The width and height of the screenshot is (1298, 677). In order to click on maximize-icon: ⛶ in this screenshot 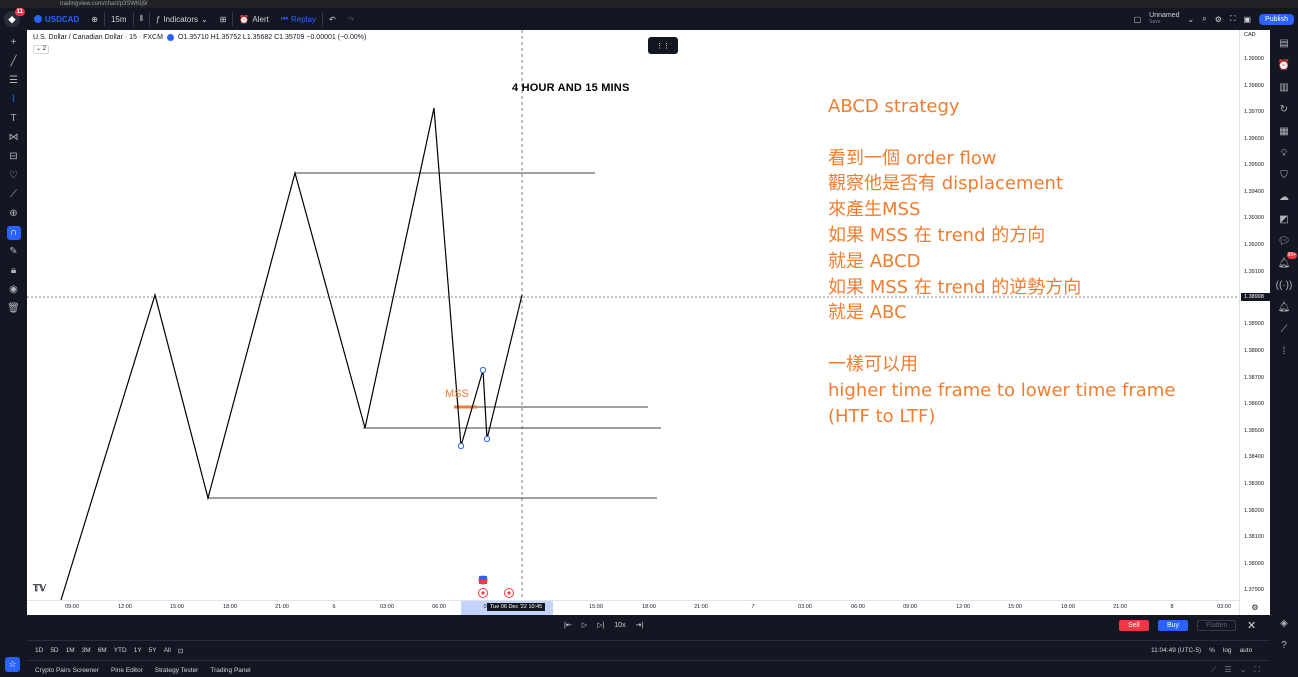, I will do `click(1257, 670)`.